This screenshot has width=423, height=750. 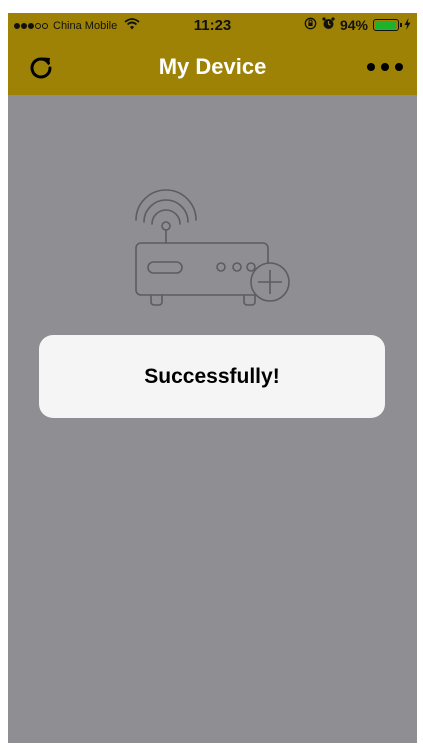 I want to click on charging-icon, so click(x=407, y=25).